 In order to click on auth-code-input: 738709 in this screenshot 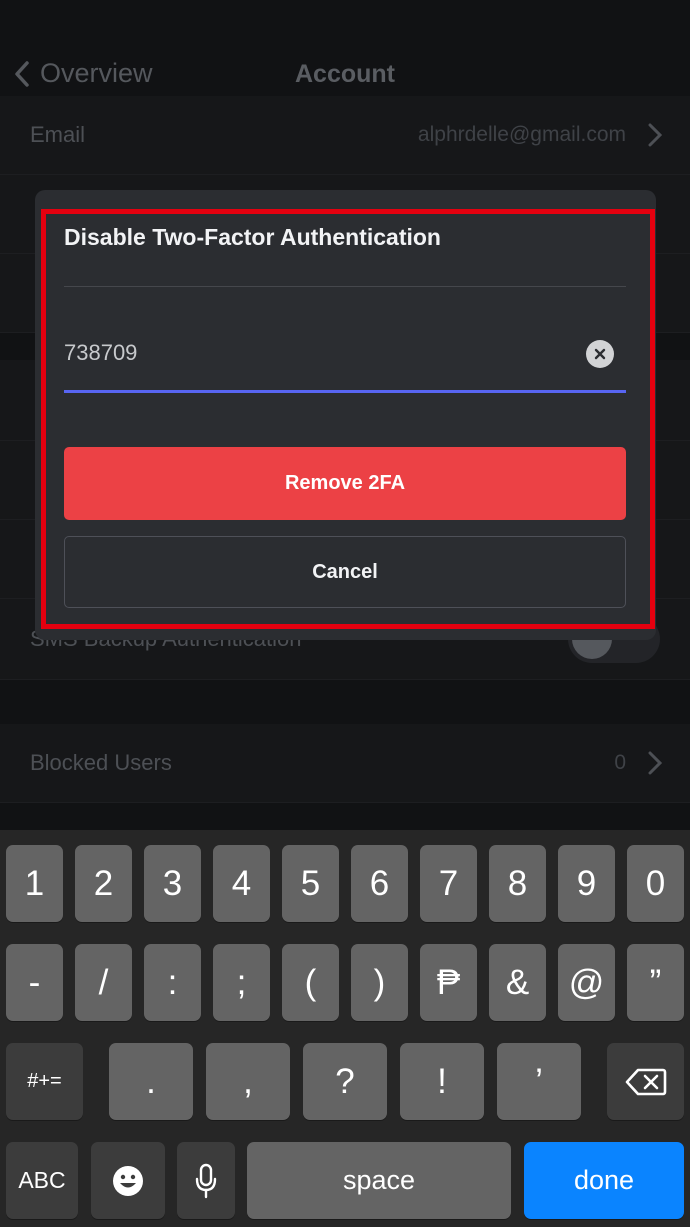, I will do `click(345, 363)`.